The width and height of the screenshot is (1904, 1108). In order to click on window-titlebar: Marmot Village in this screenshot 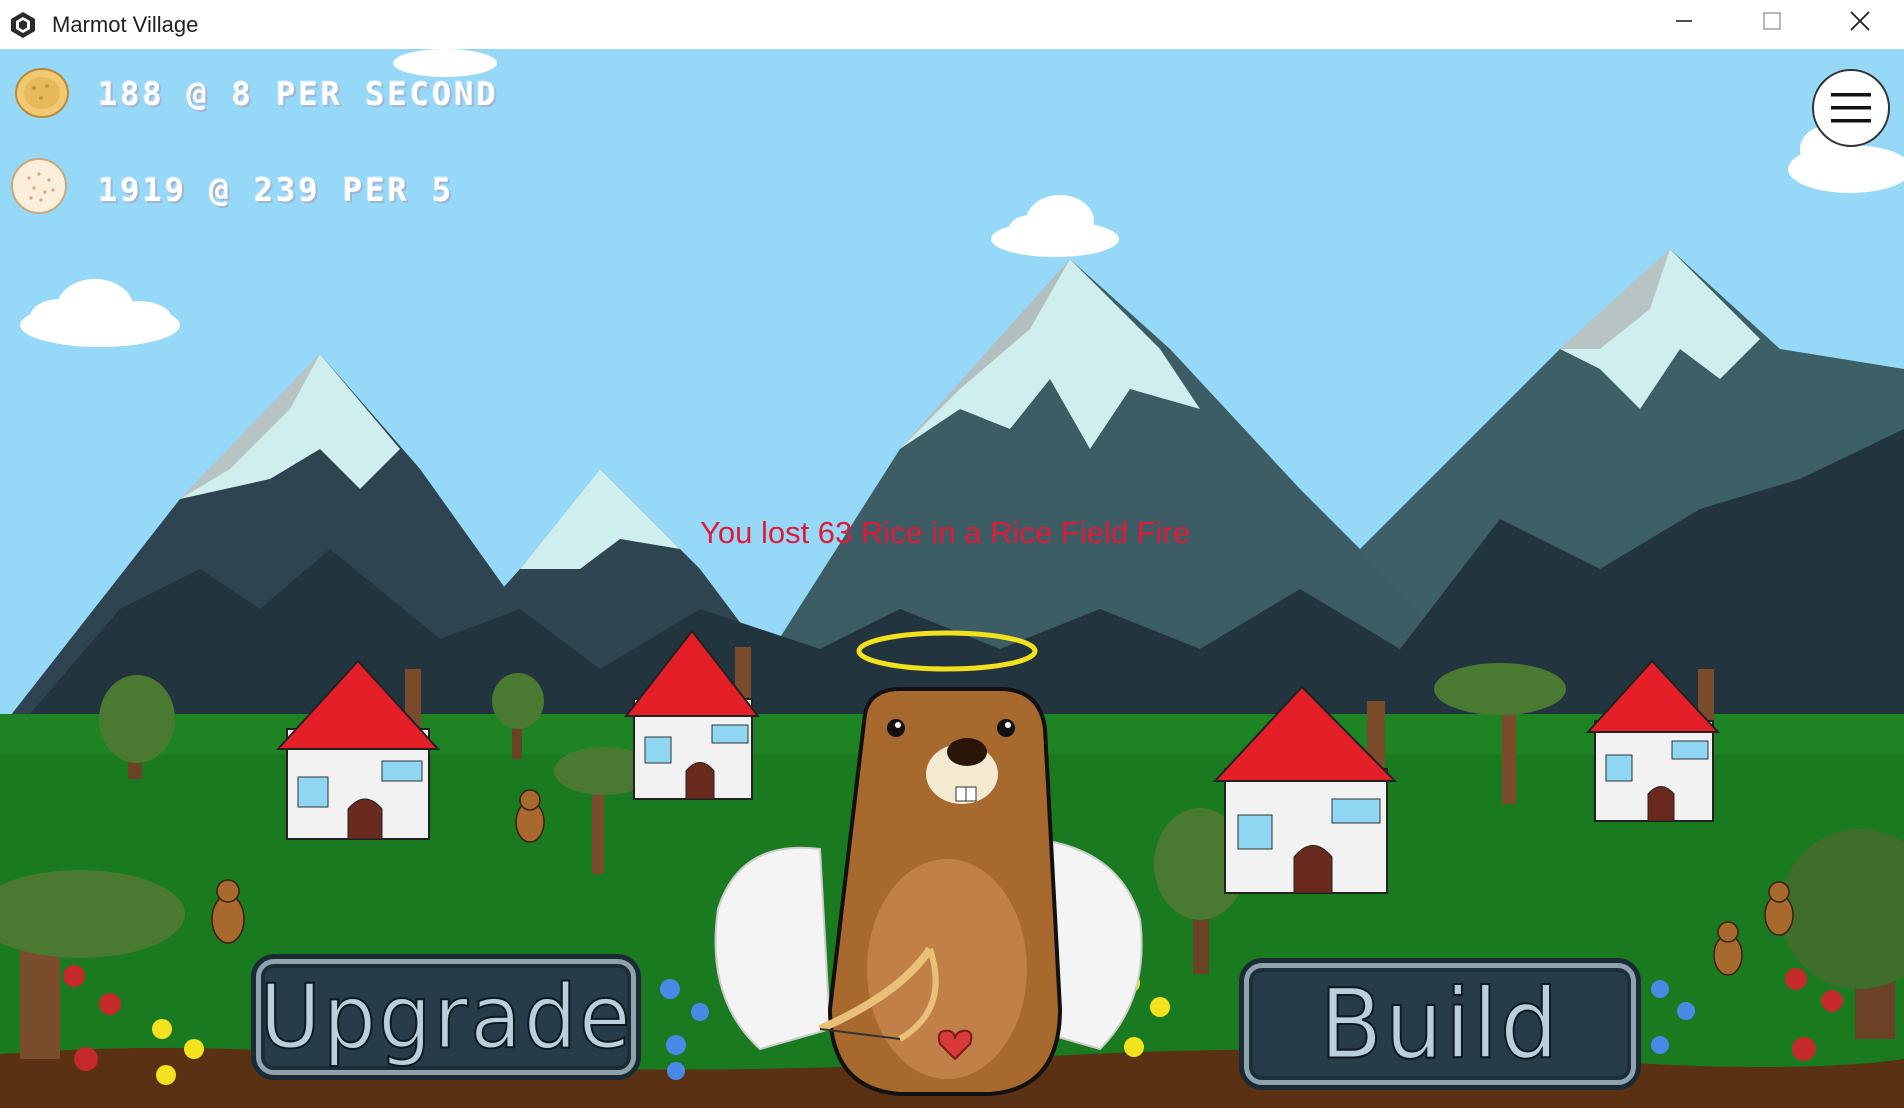, I will do `click(952, 25)`.